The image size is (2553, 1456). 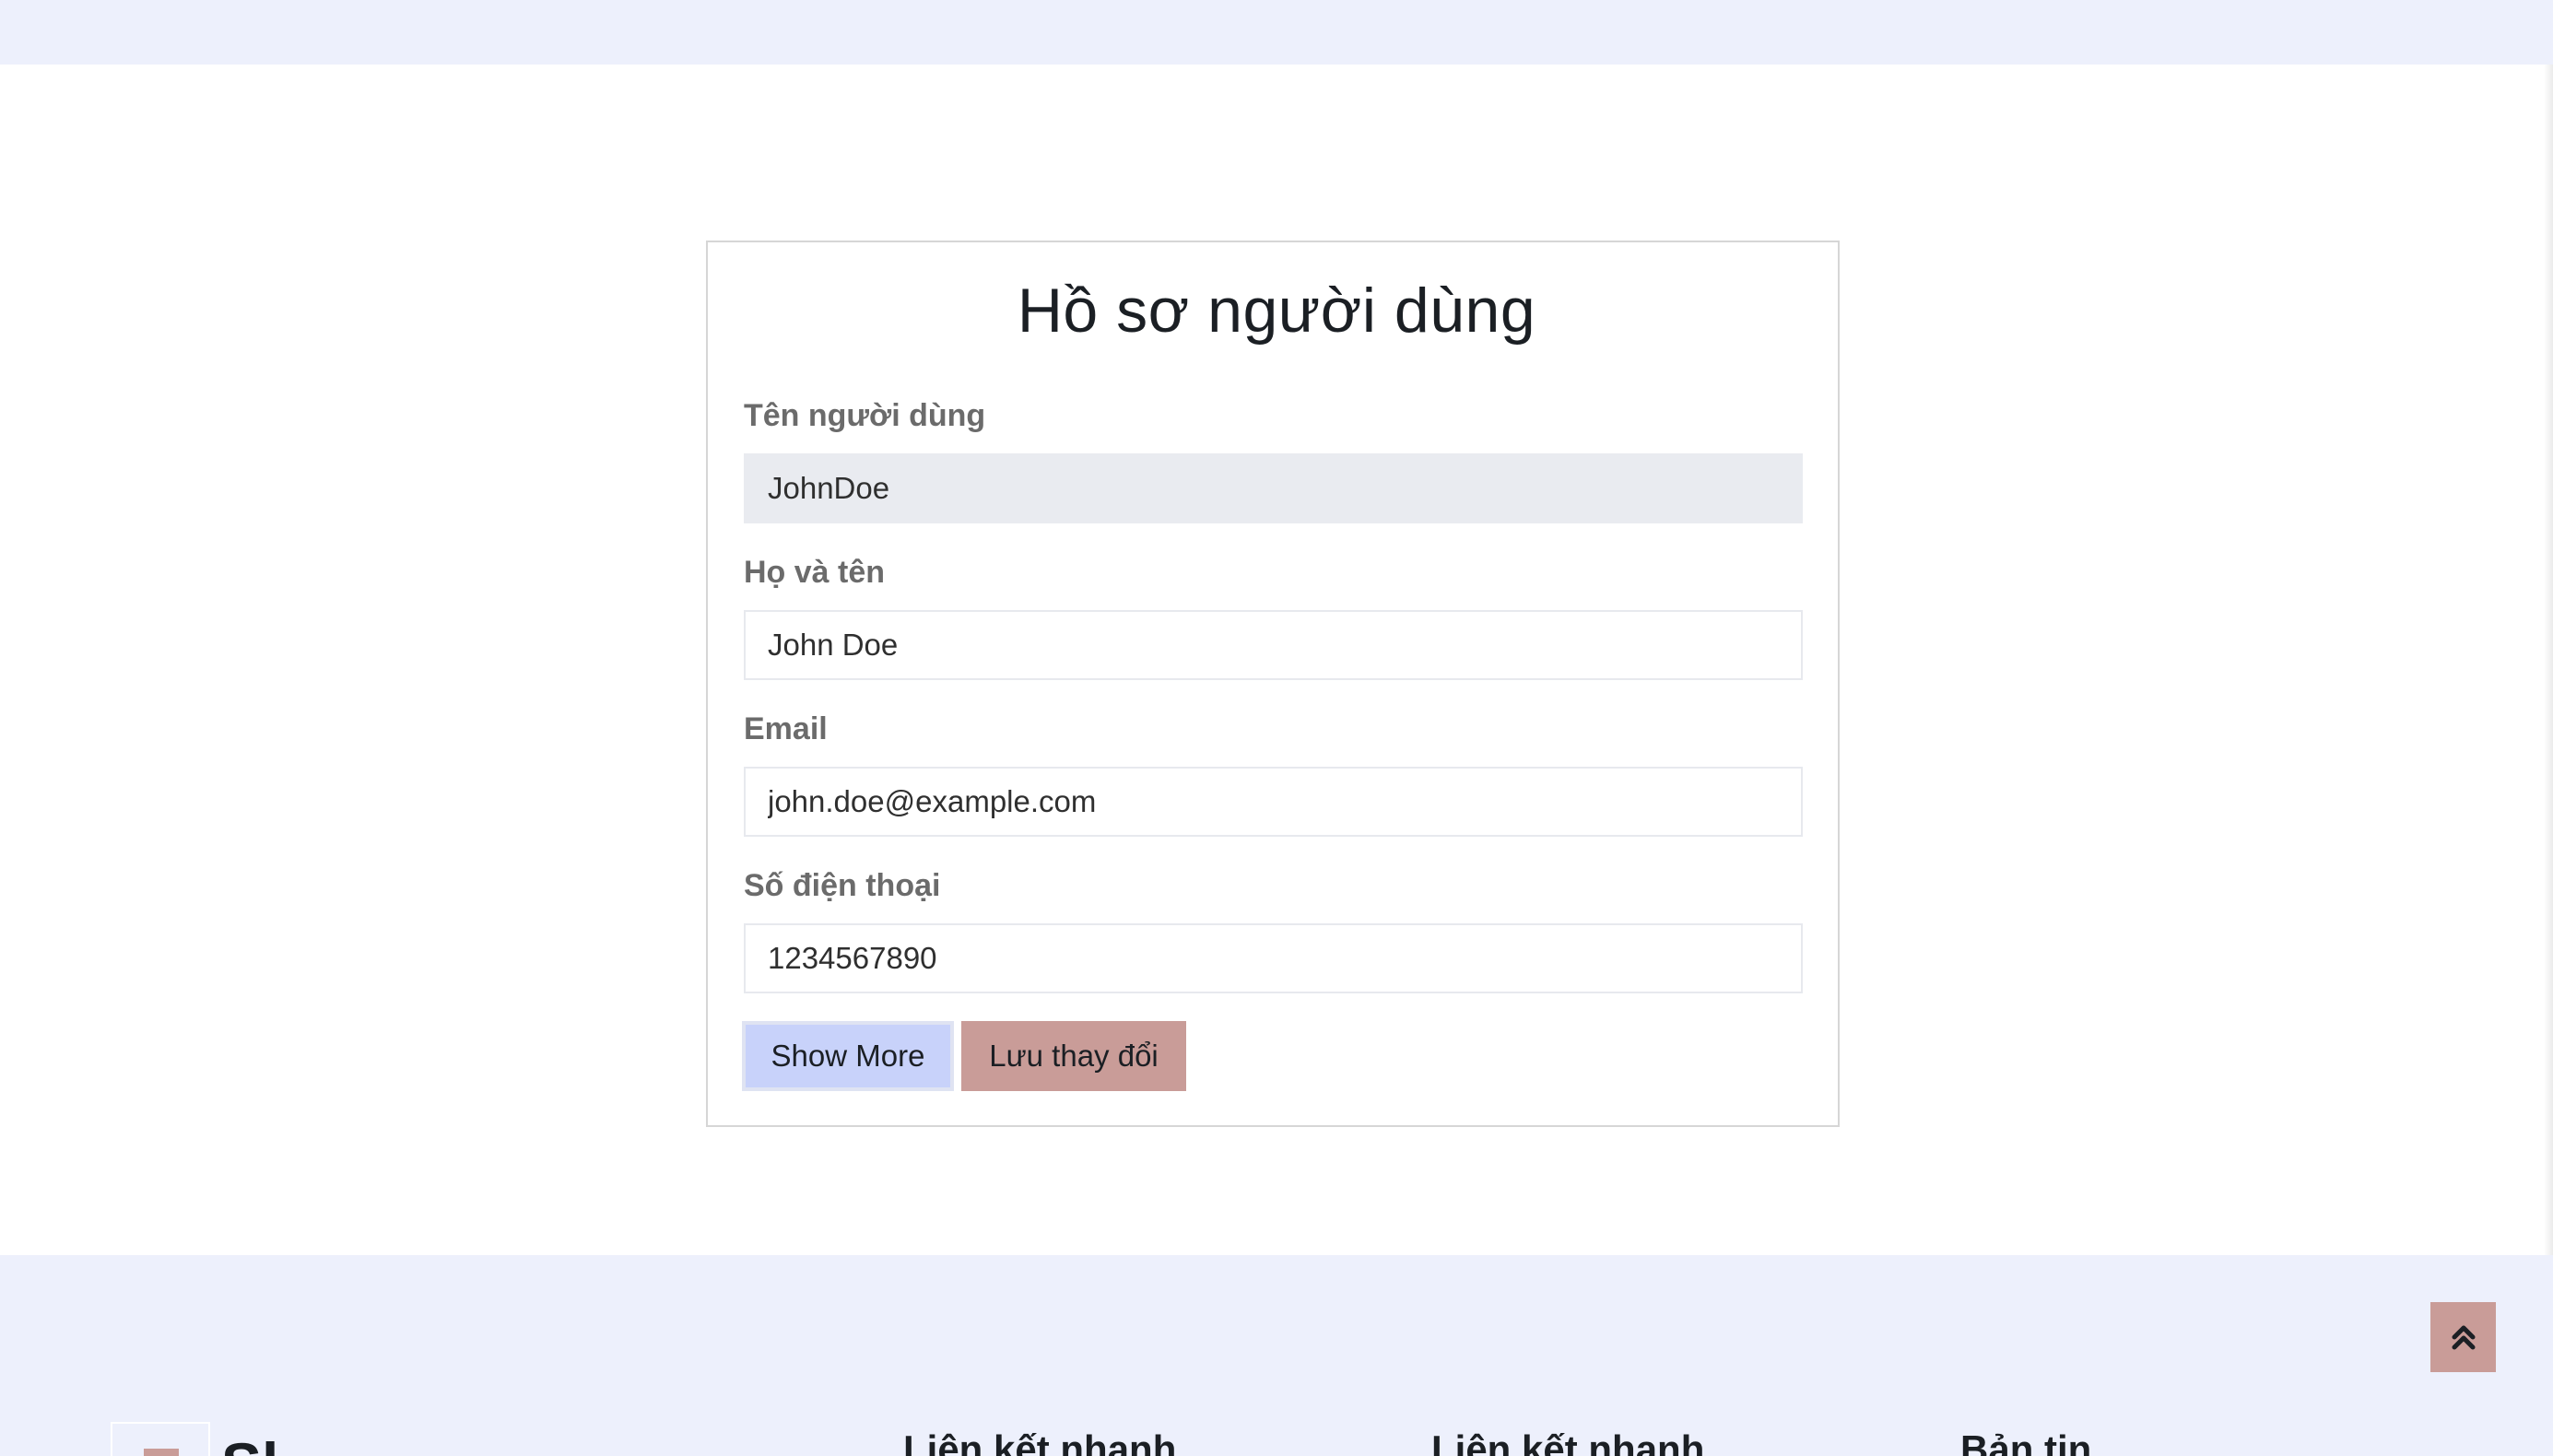 I want to click on footer-logo-mark, so click(x=161, y=1452).